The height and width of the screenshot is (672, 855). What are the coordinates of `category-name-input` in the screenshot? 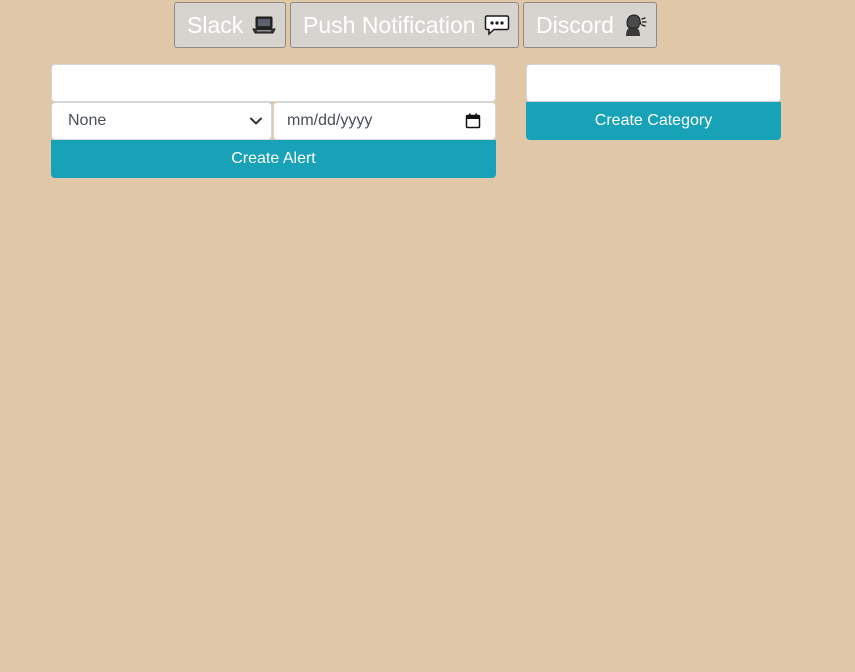 It's located at (653, 83).